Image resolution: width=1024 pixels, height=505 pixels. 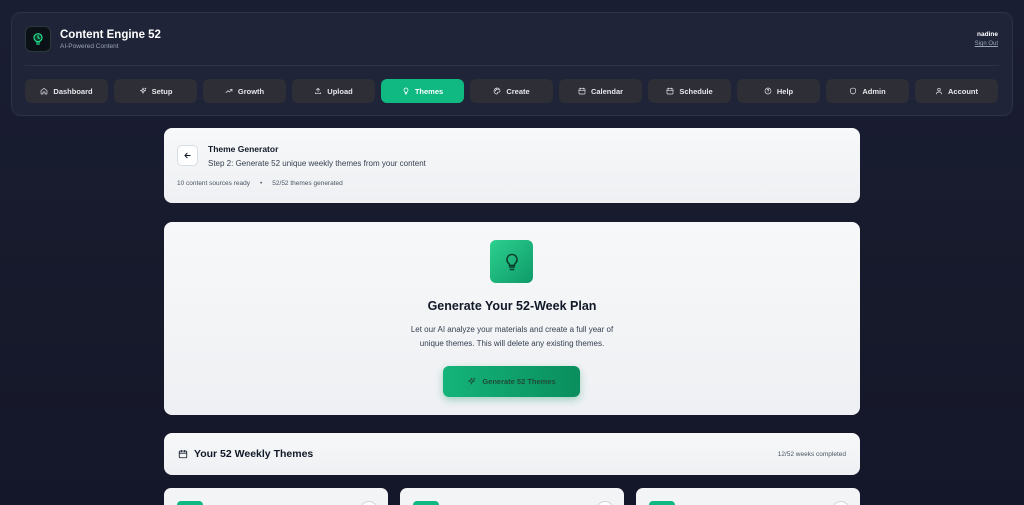 What do you see at coordinates (307, 183) in the screenshot?
I see `themes-generated: 52/52 themes generated` at bounding box center [307, 183].